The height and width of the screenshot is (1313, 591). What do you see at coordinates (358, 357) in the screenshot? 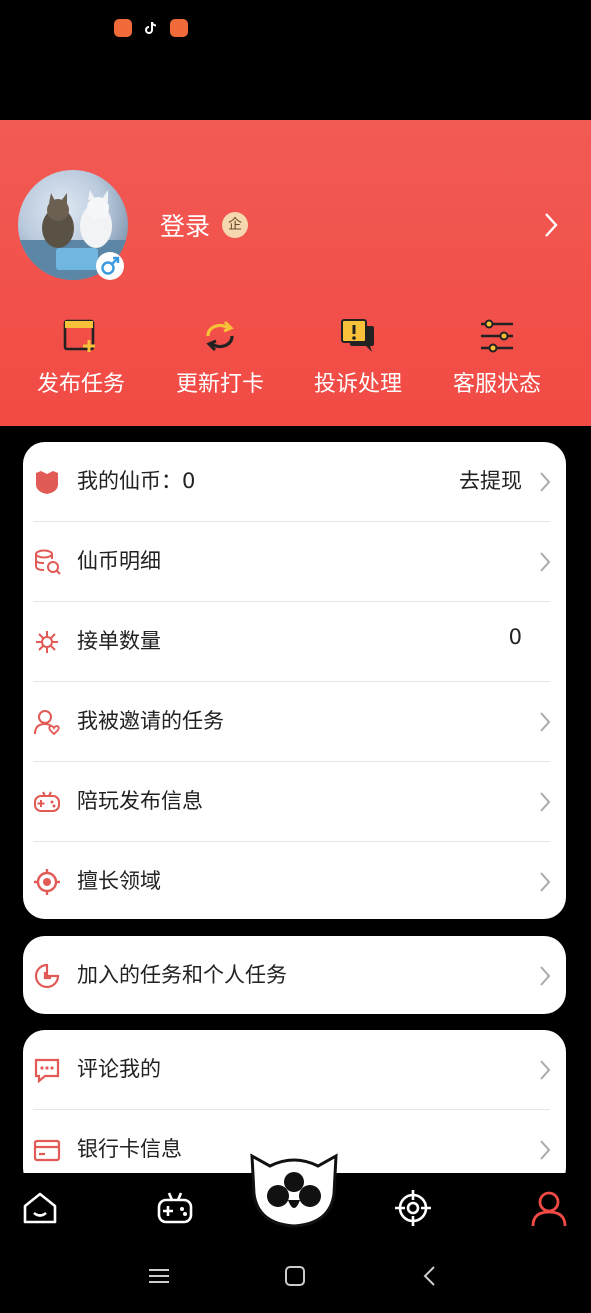
I see `complaint-button: 投诉处理` at bounding box center [358, 357].